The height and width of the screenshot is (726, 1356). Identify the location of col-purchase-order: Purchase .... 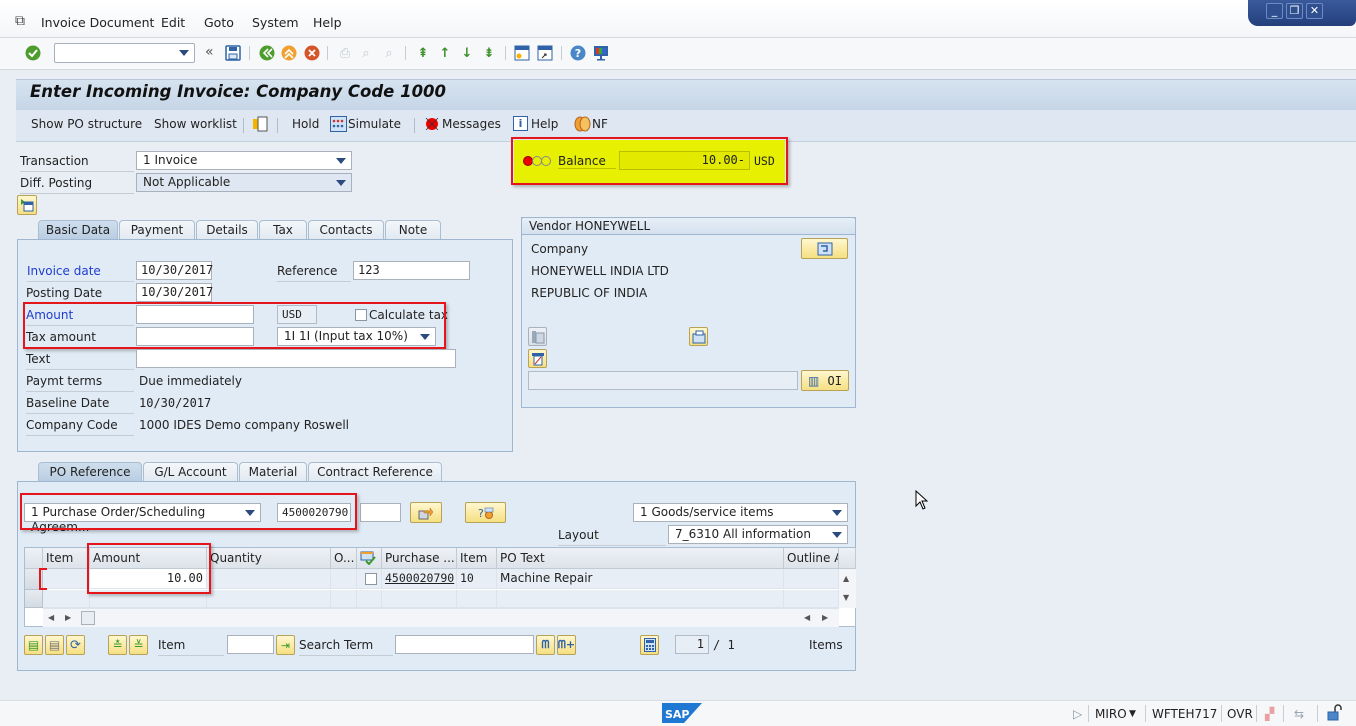
(419, 558).